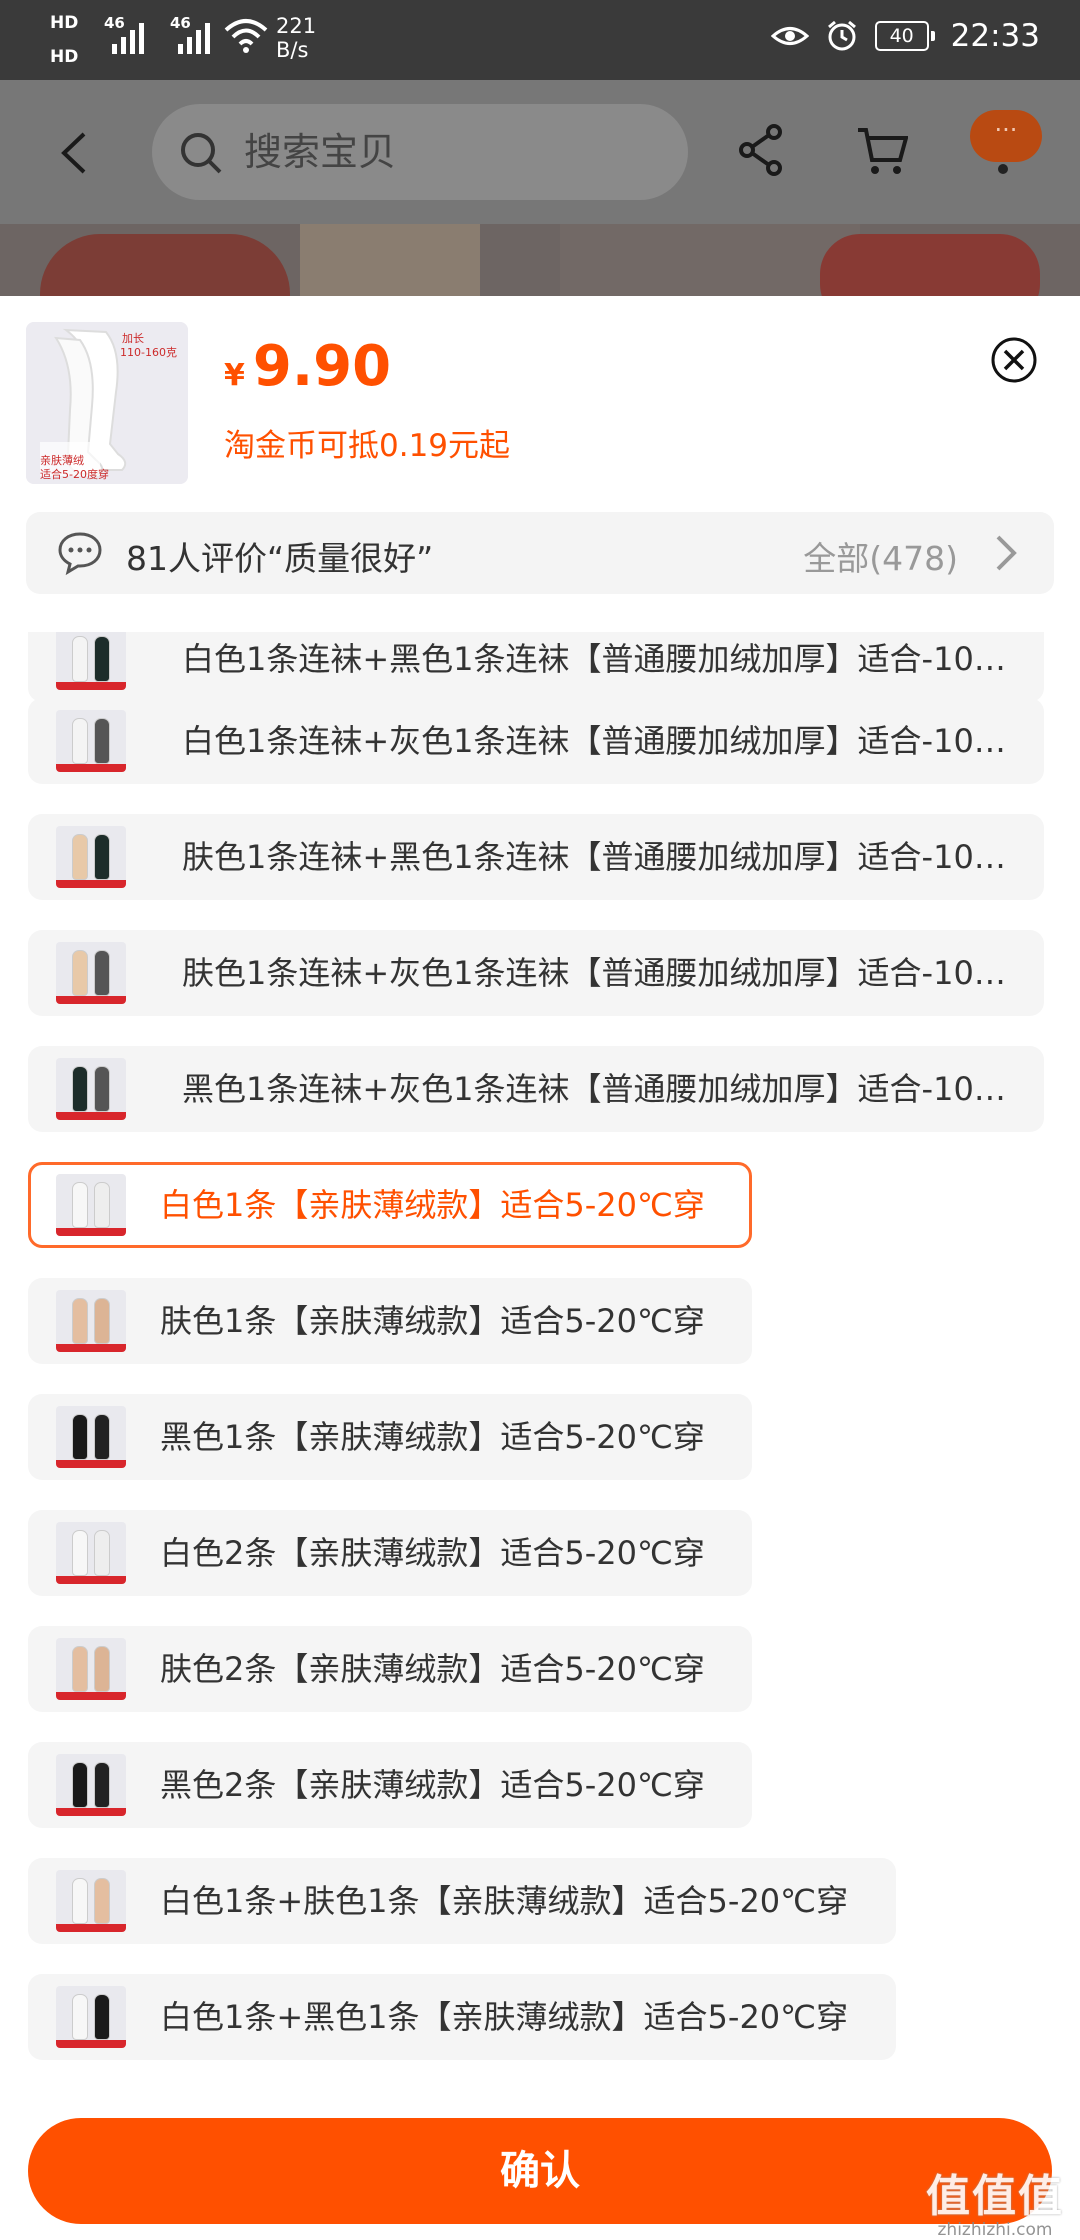 The image size is (1080, 2240). I want to click on search-bar: 搜索宝贝, so click(420, 152).